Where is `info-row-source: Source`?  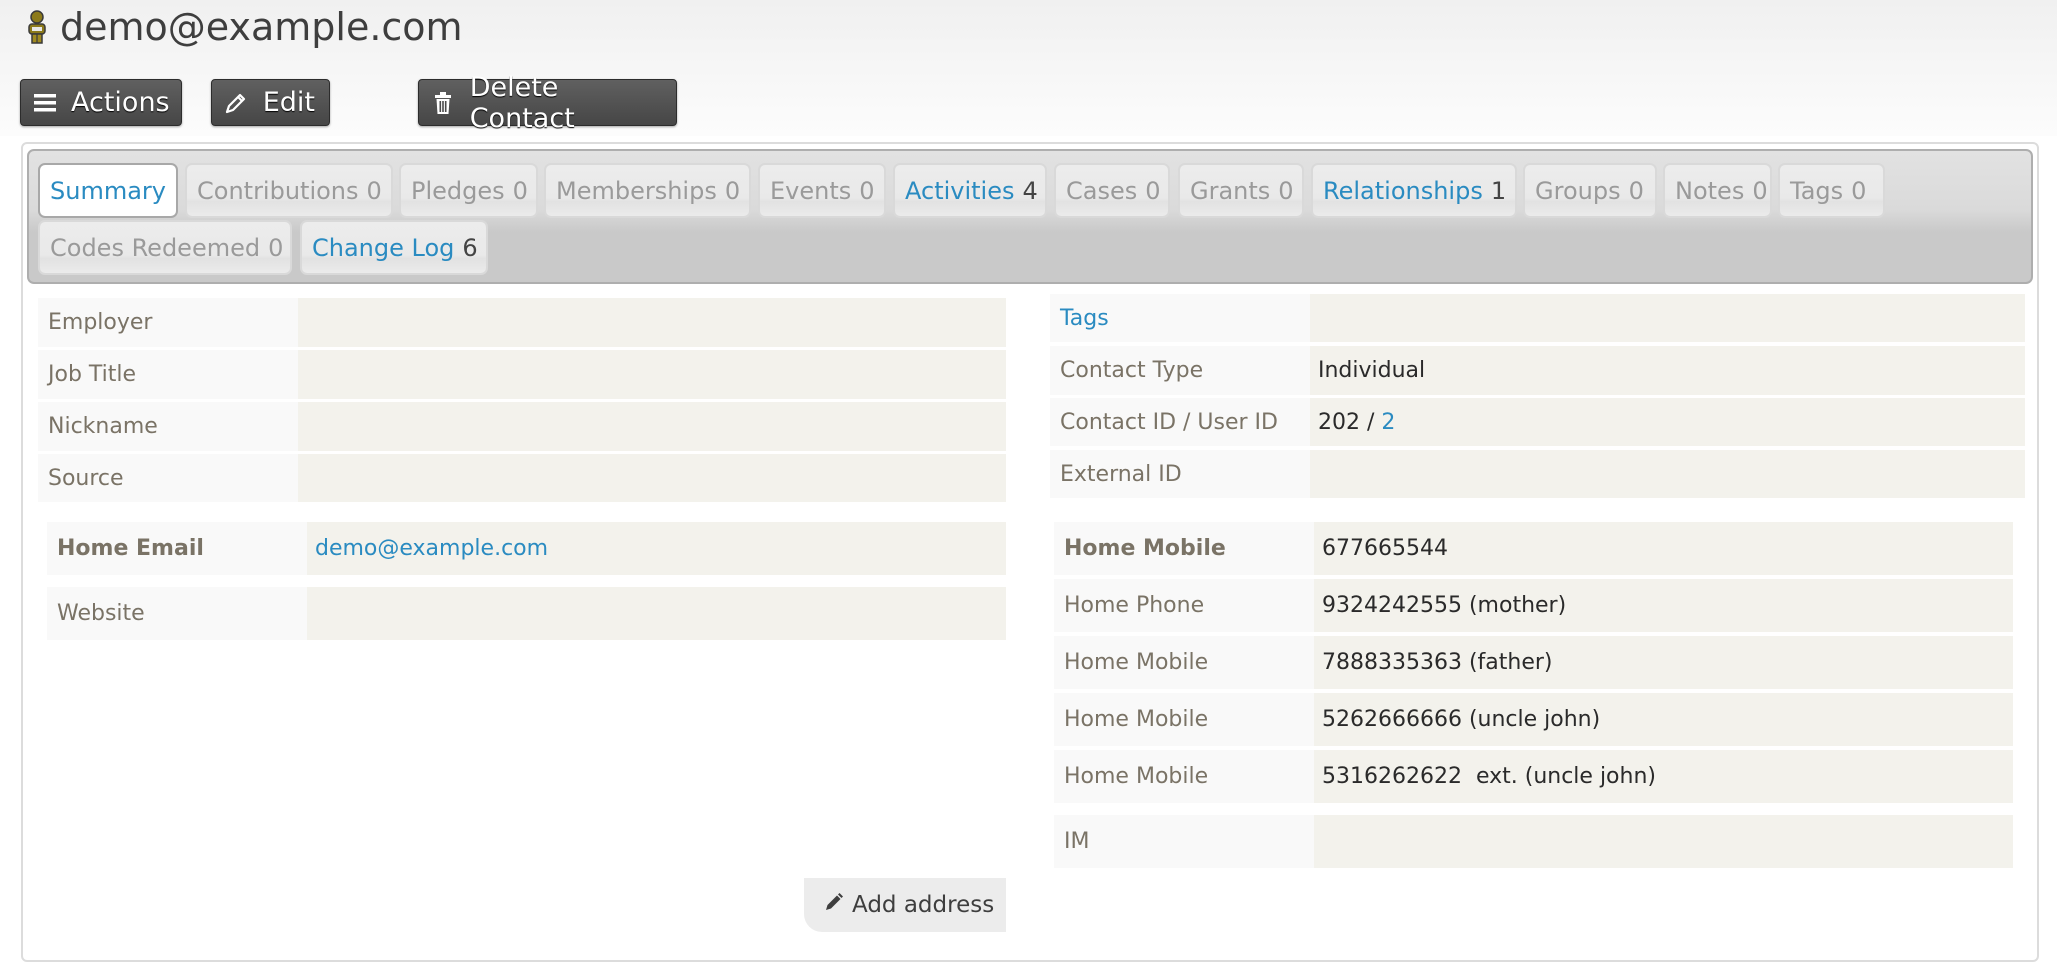
info-row-source: Source is located at coordinates (522, 478).